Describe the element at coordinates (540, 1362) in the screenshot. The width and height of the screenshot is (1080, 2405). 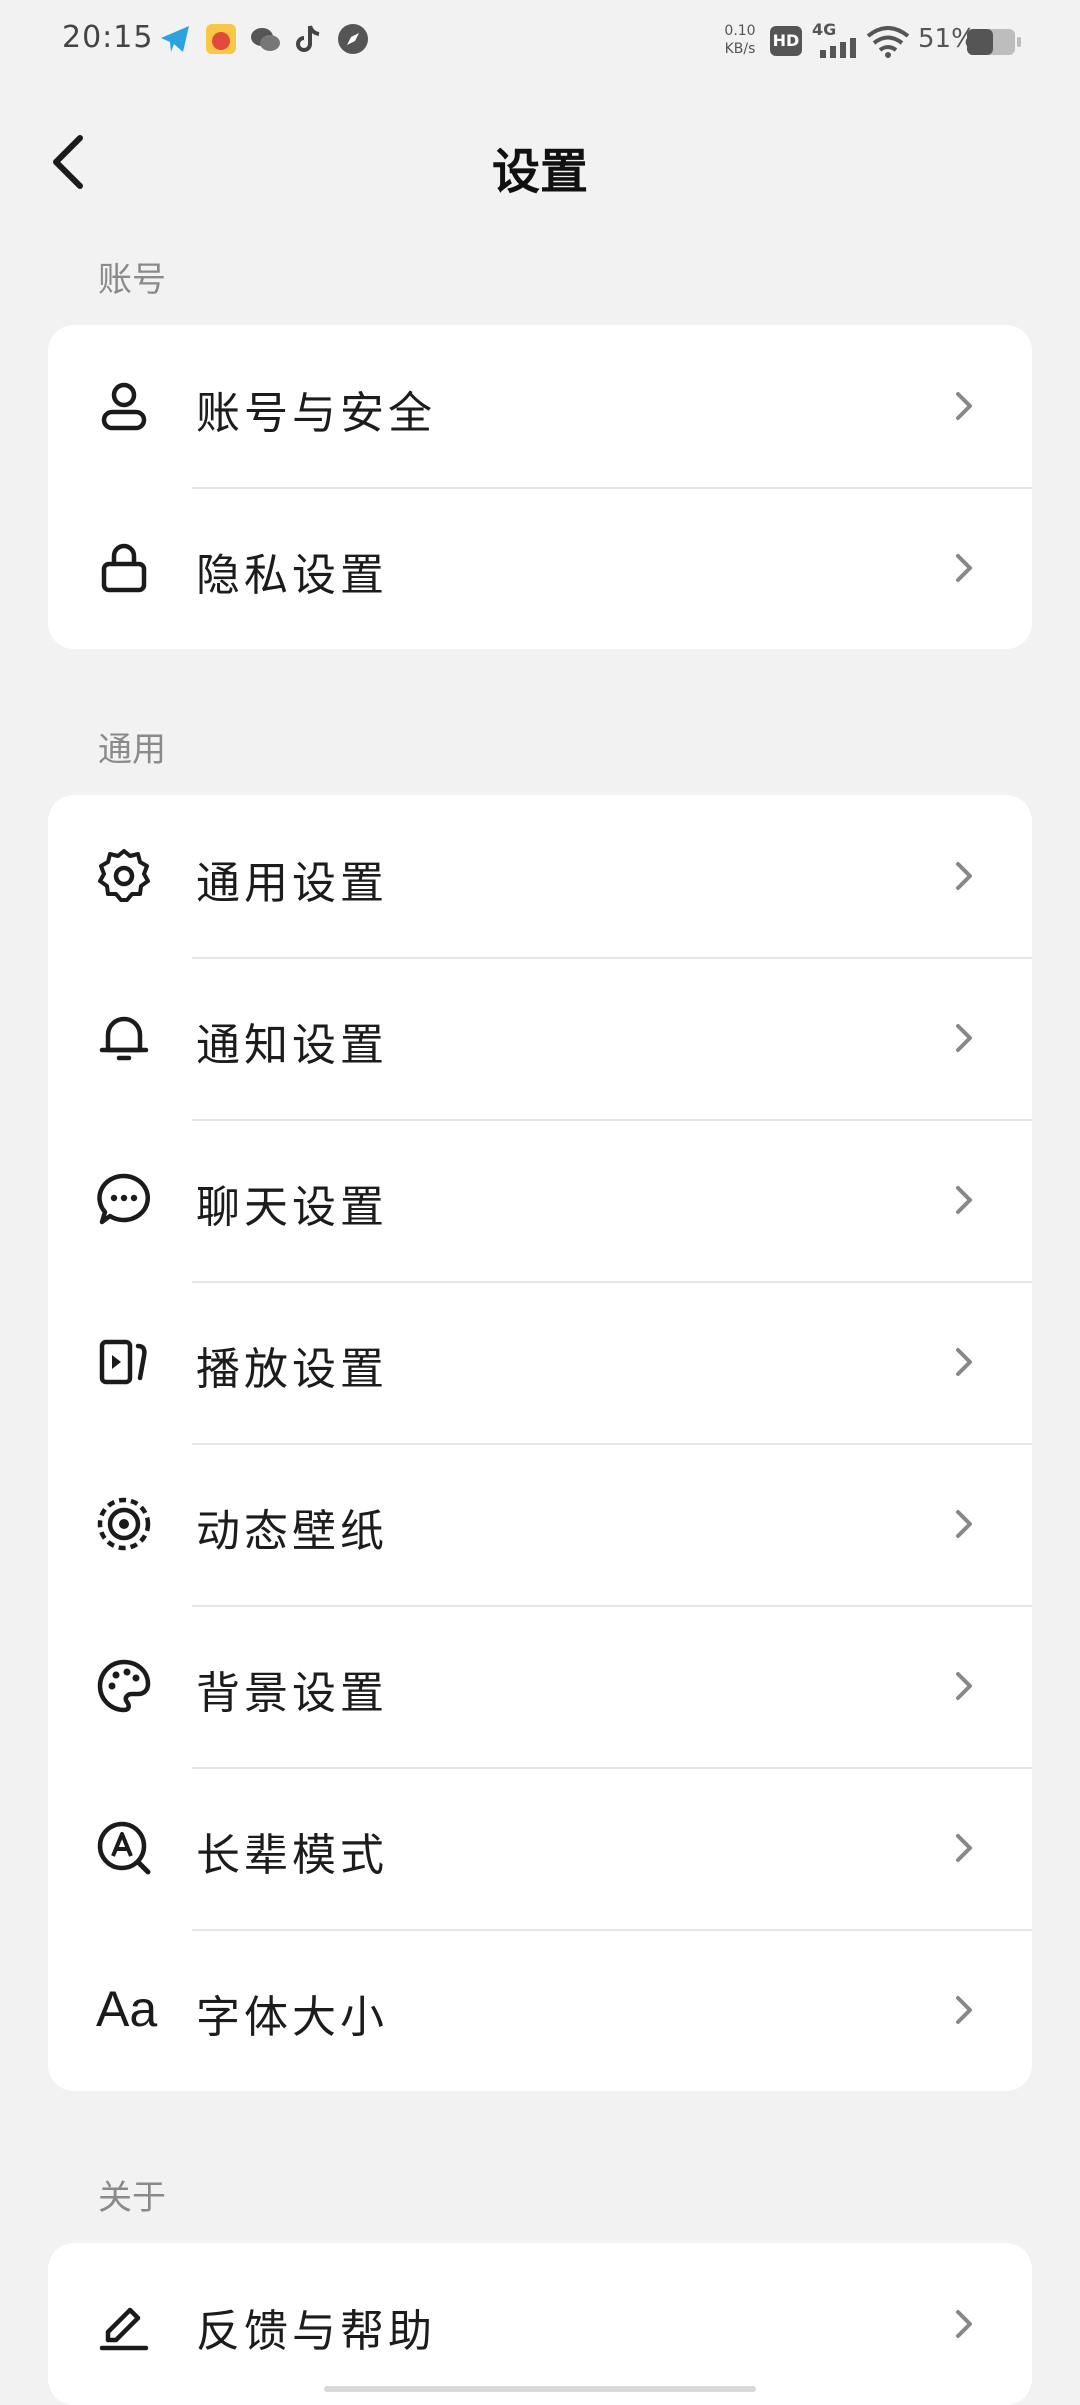
I see `settings-item-playback: 播放设置` at that location.